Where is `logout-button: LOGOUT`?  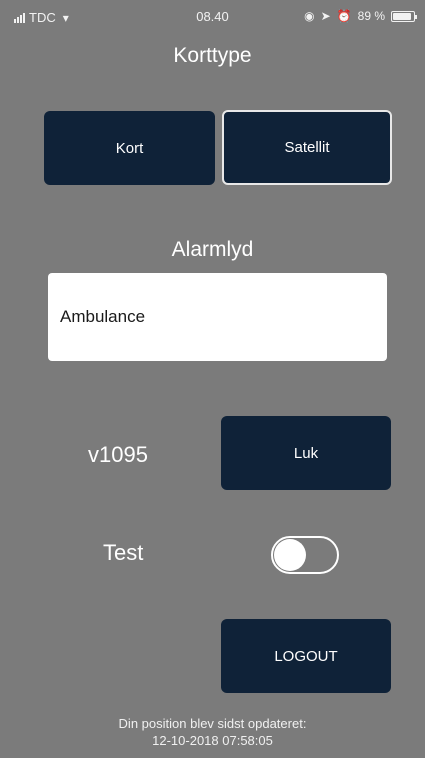
logout-button: LOGOUT is located at coordinates (306, 656).